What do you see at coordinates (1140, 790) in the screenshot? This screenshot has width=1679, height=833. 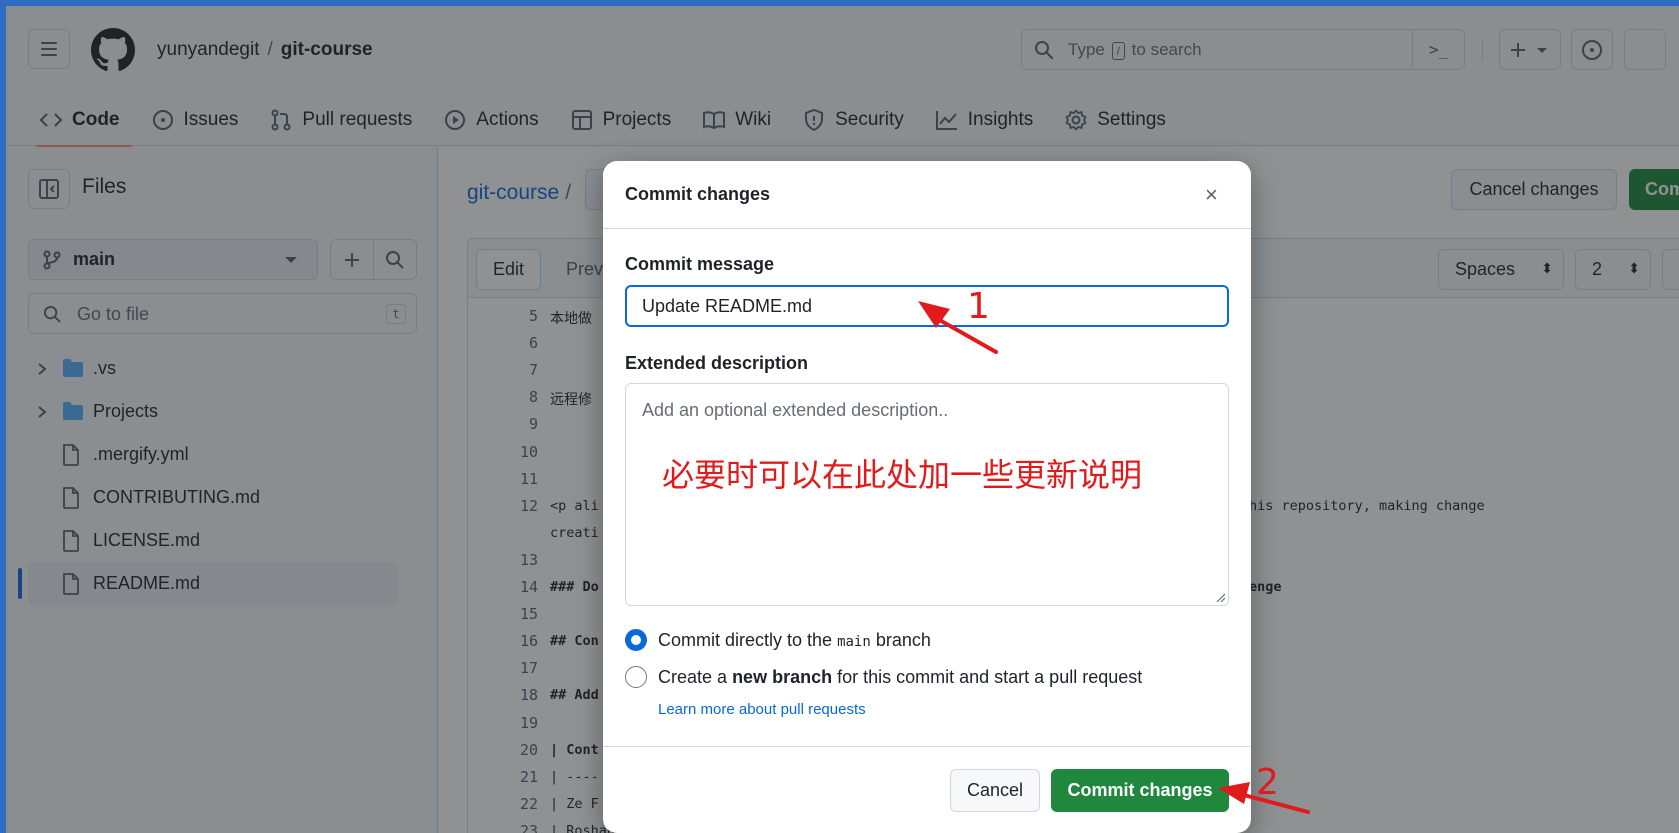 I see `commit-changes-button: Commit changes` at bounding box center [1140, 790].